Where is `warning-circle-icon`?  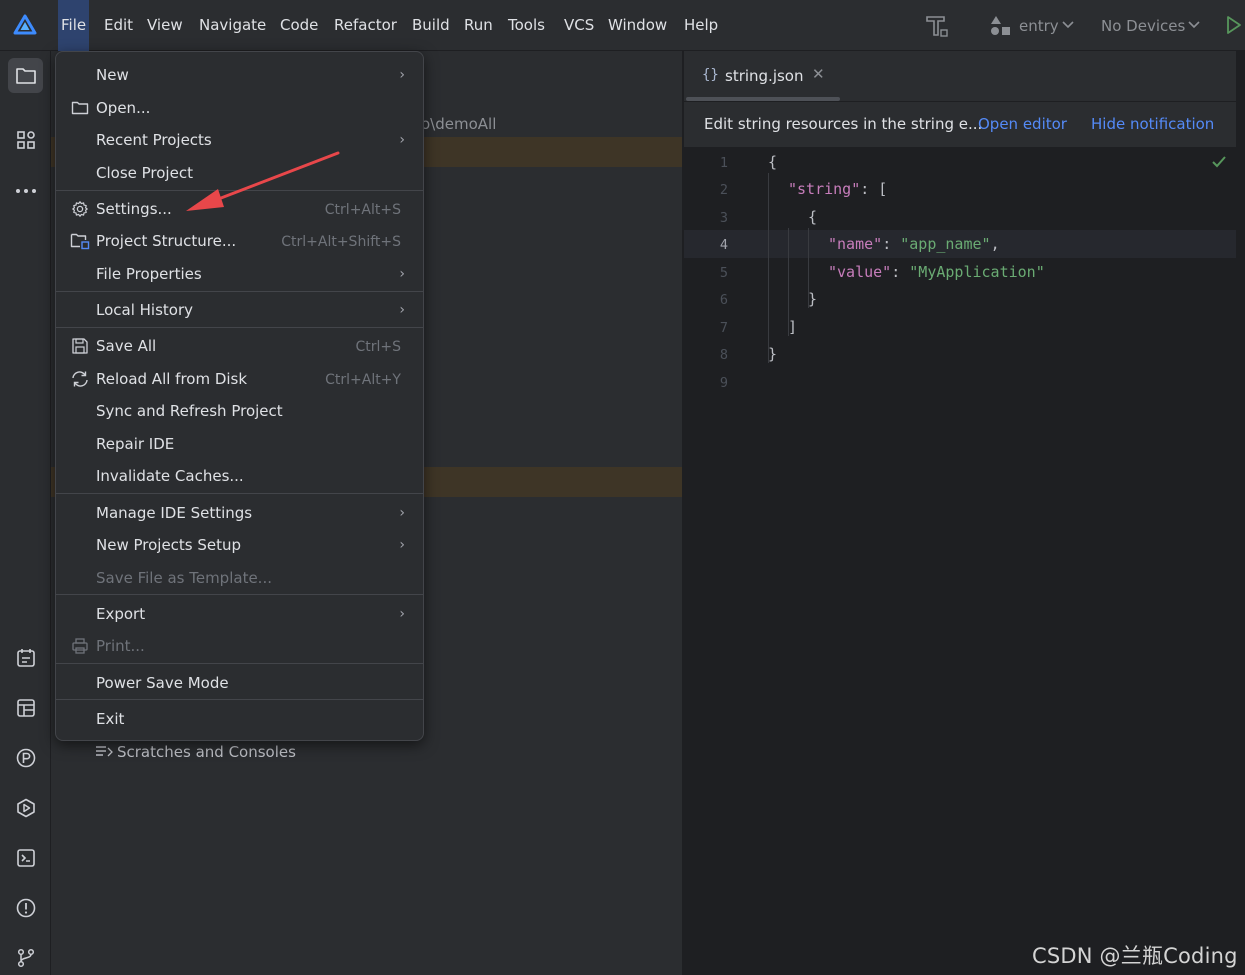
warning-circle-icon is located at coordinates (25, 907).